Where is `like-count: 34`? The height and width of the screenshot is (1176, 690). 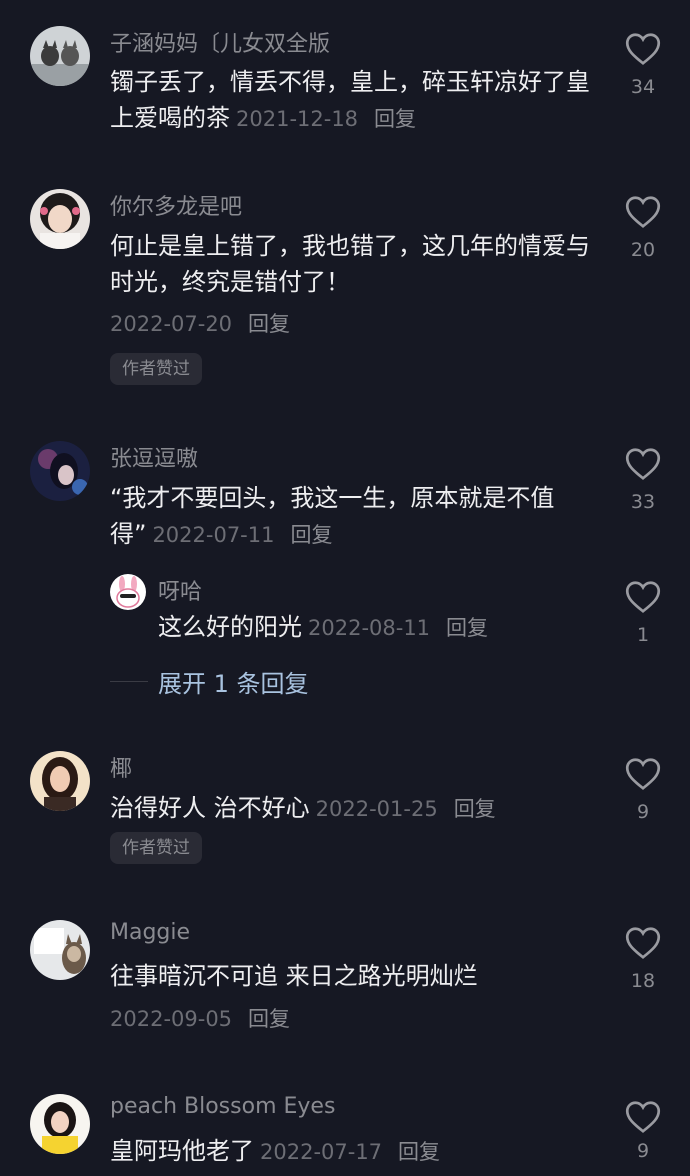
like-count: 34 is located at coordinates (643, 87).